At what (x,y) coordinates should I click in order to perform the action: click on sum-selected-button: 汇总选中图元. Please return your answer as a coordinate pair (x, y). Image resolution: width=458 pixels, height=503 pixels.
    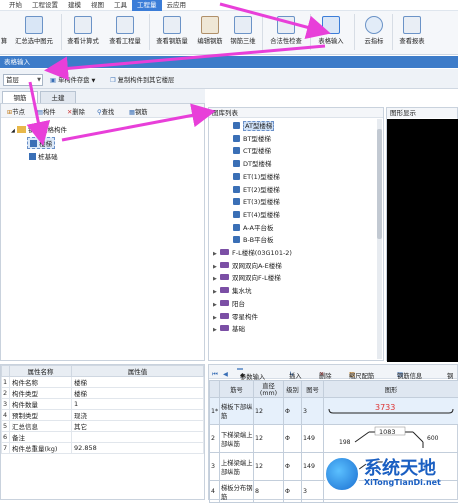
    Looking at the image, I should click on (34, 33).